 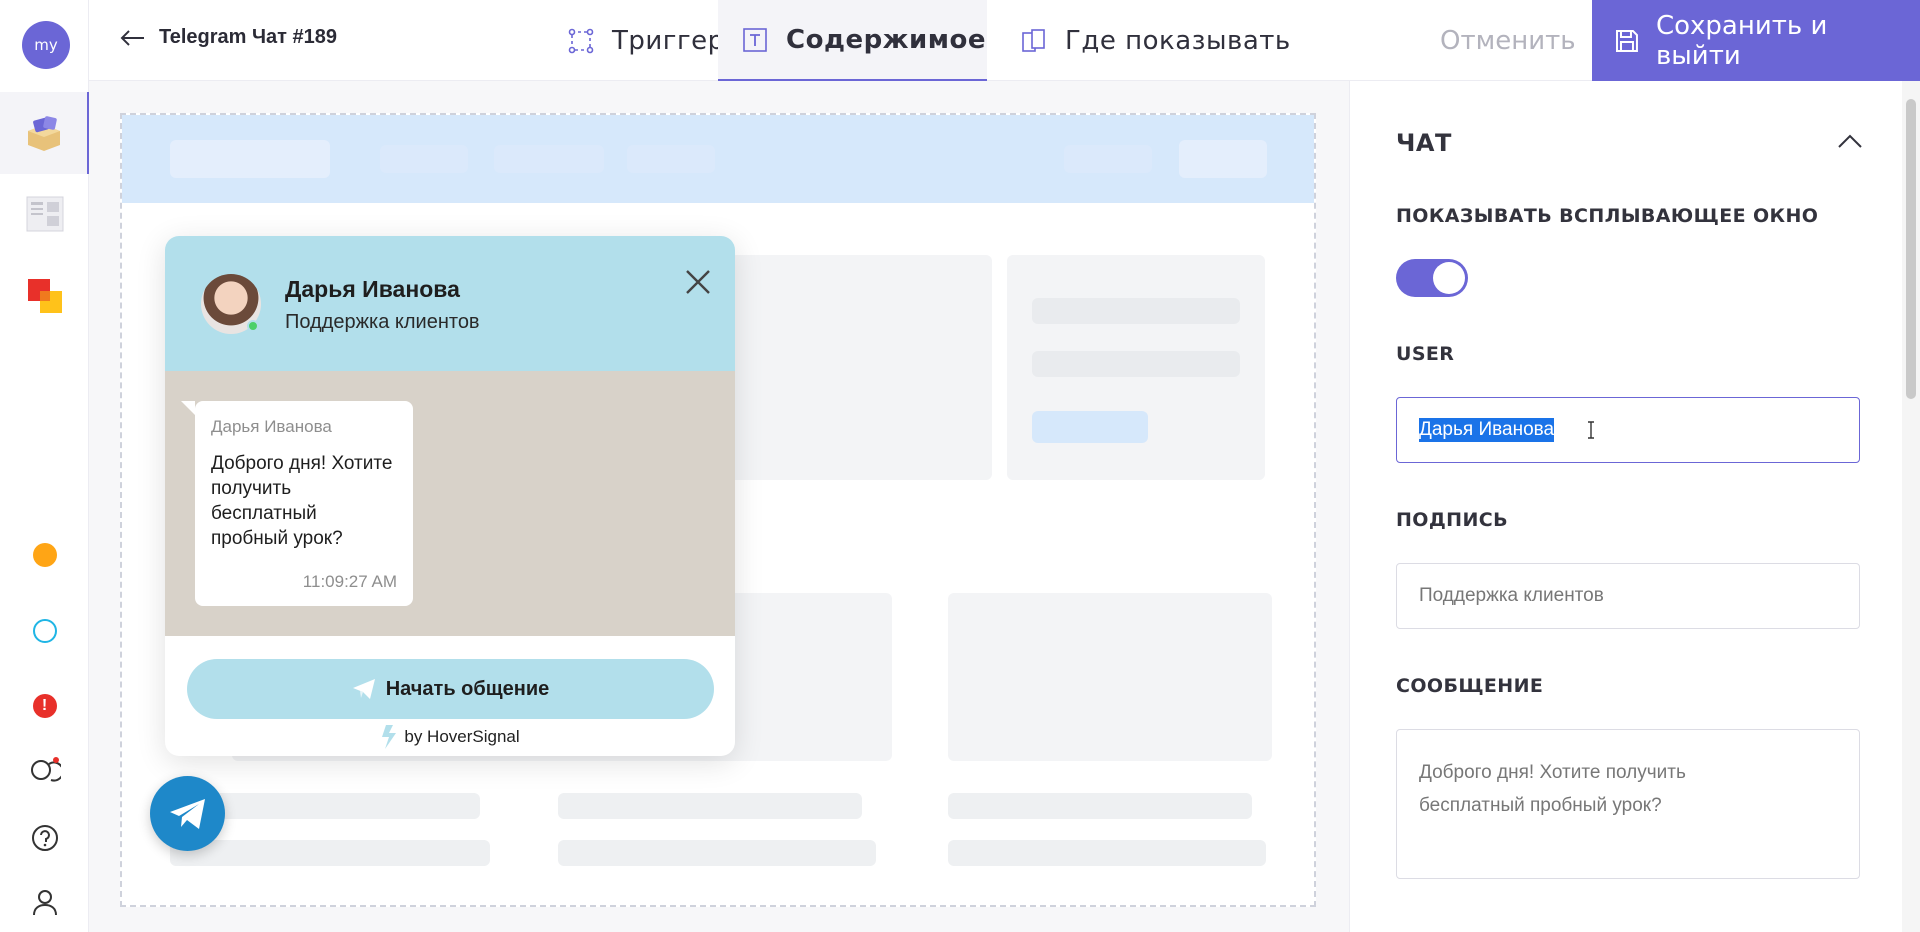 I want to click on telegram-icon, so click(x=187, y=813).